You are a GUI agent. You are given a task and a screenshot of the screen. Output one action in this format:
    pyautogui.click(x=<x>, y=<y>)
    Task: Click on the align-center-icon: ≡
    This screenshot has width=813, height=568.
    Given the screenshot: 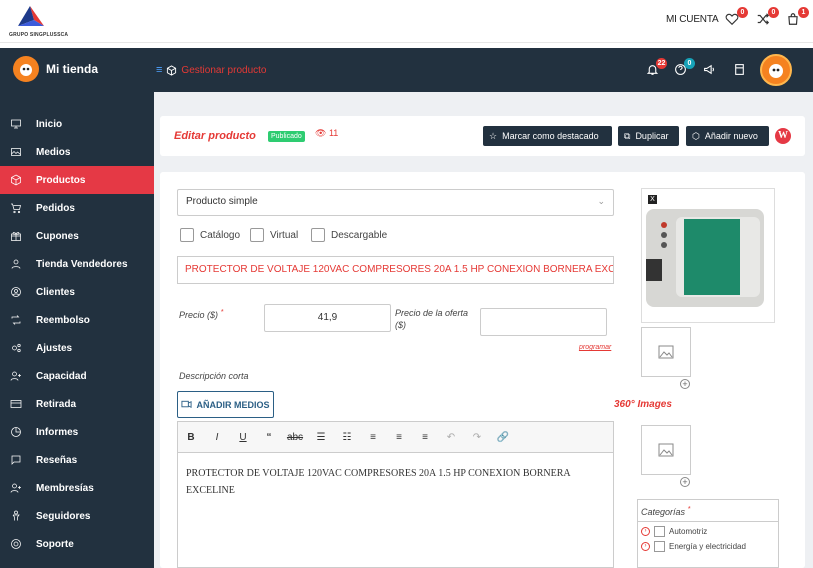 What is the action you would take?
    pyautogui.click(x=399, y=437)
    